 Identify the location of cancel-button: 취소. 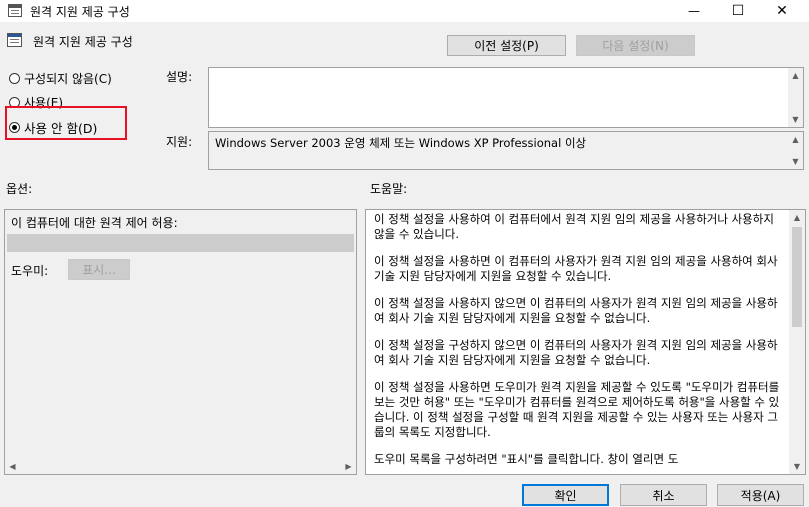
(663, 495).